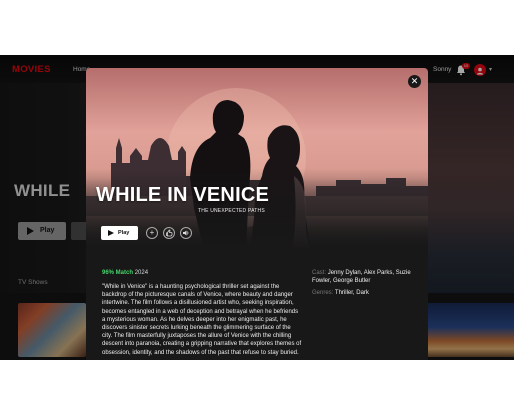 This screenshot has height=418, width=514. What do you see at coordinates (231, 211) in the screenshot?
I see `modal-subtitle: THE UNEXPECTED PATHS` at bounding box center [231, 211].